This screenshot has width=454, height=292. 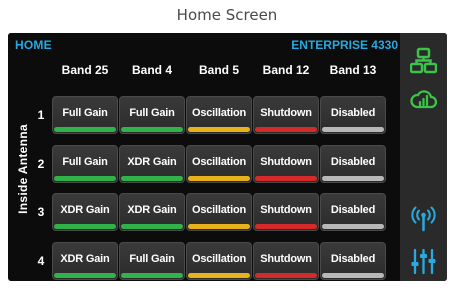 What do you see at coordinates (227, 15) in the screenshot?
I see `page-caption: Home Screen` at bounding box center [227, 15].